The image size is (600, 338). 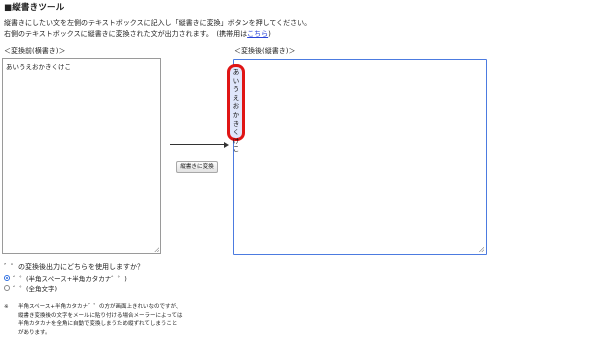 What do you see at coordinates (7, 278) in the screenshot?
I see `radio-halfwidth` at bounding box center [7, 278].